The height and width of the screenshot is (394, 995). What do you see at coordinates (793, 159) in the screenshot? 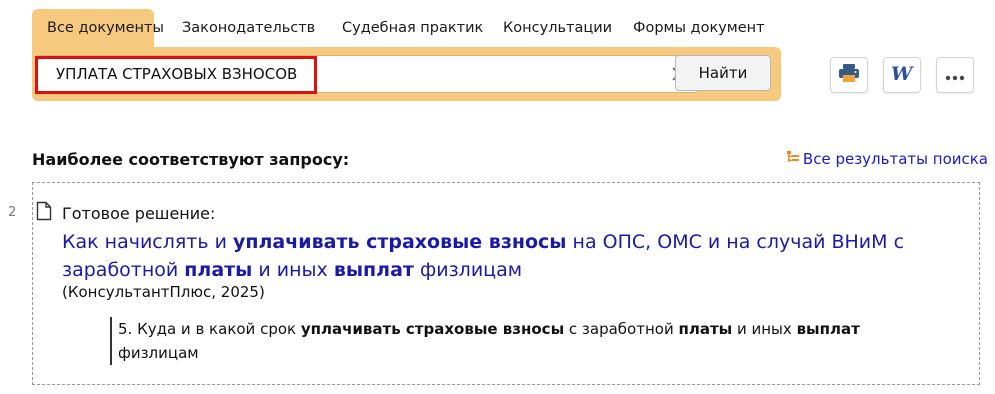
I see `list-tree-icon` at bounding box center [793, 159].